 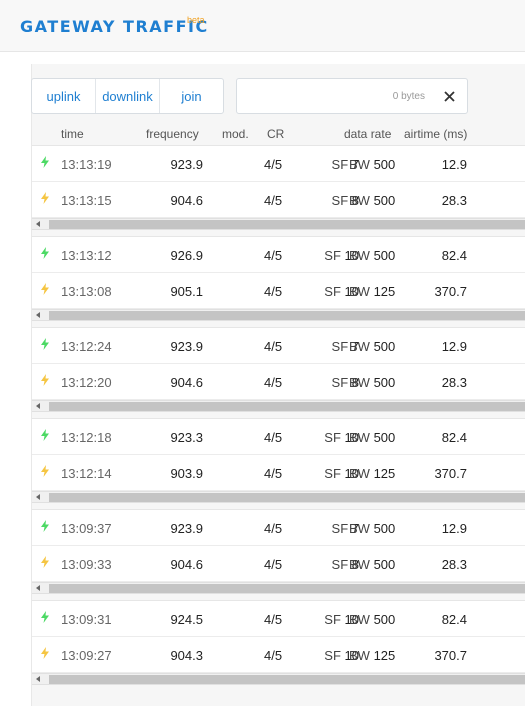 What do you see at coordinates (86, 200) in the screenshot?
I see `row-time: 13:13:15` at bounding box center [86, 200].